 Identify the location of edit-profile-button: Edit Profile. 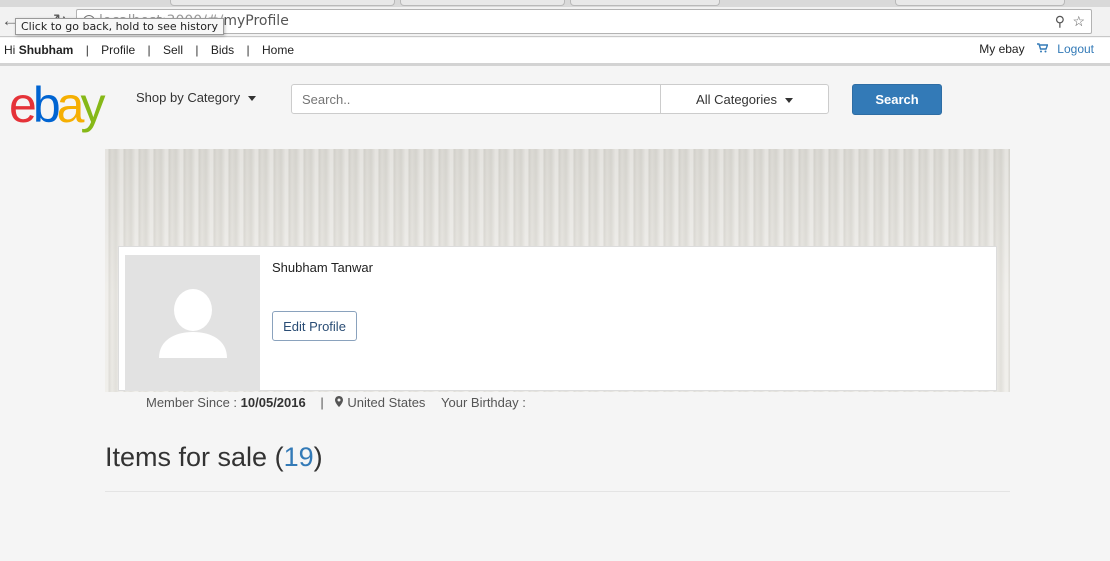
(314, 326).